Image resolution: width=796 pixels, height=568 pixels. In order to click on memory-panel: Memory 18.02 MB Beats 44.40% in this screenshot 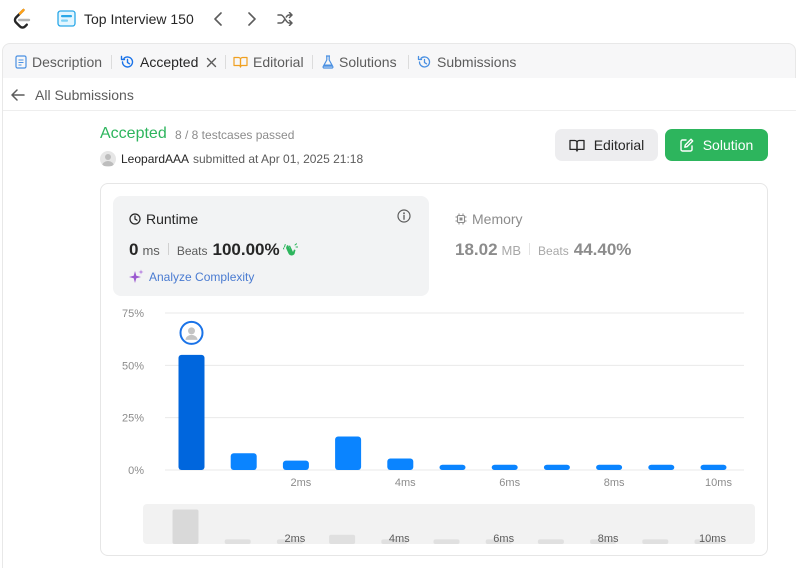, I will do `click(599, 246)`.